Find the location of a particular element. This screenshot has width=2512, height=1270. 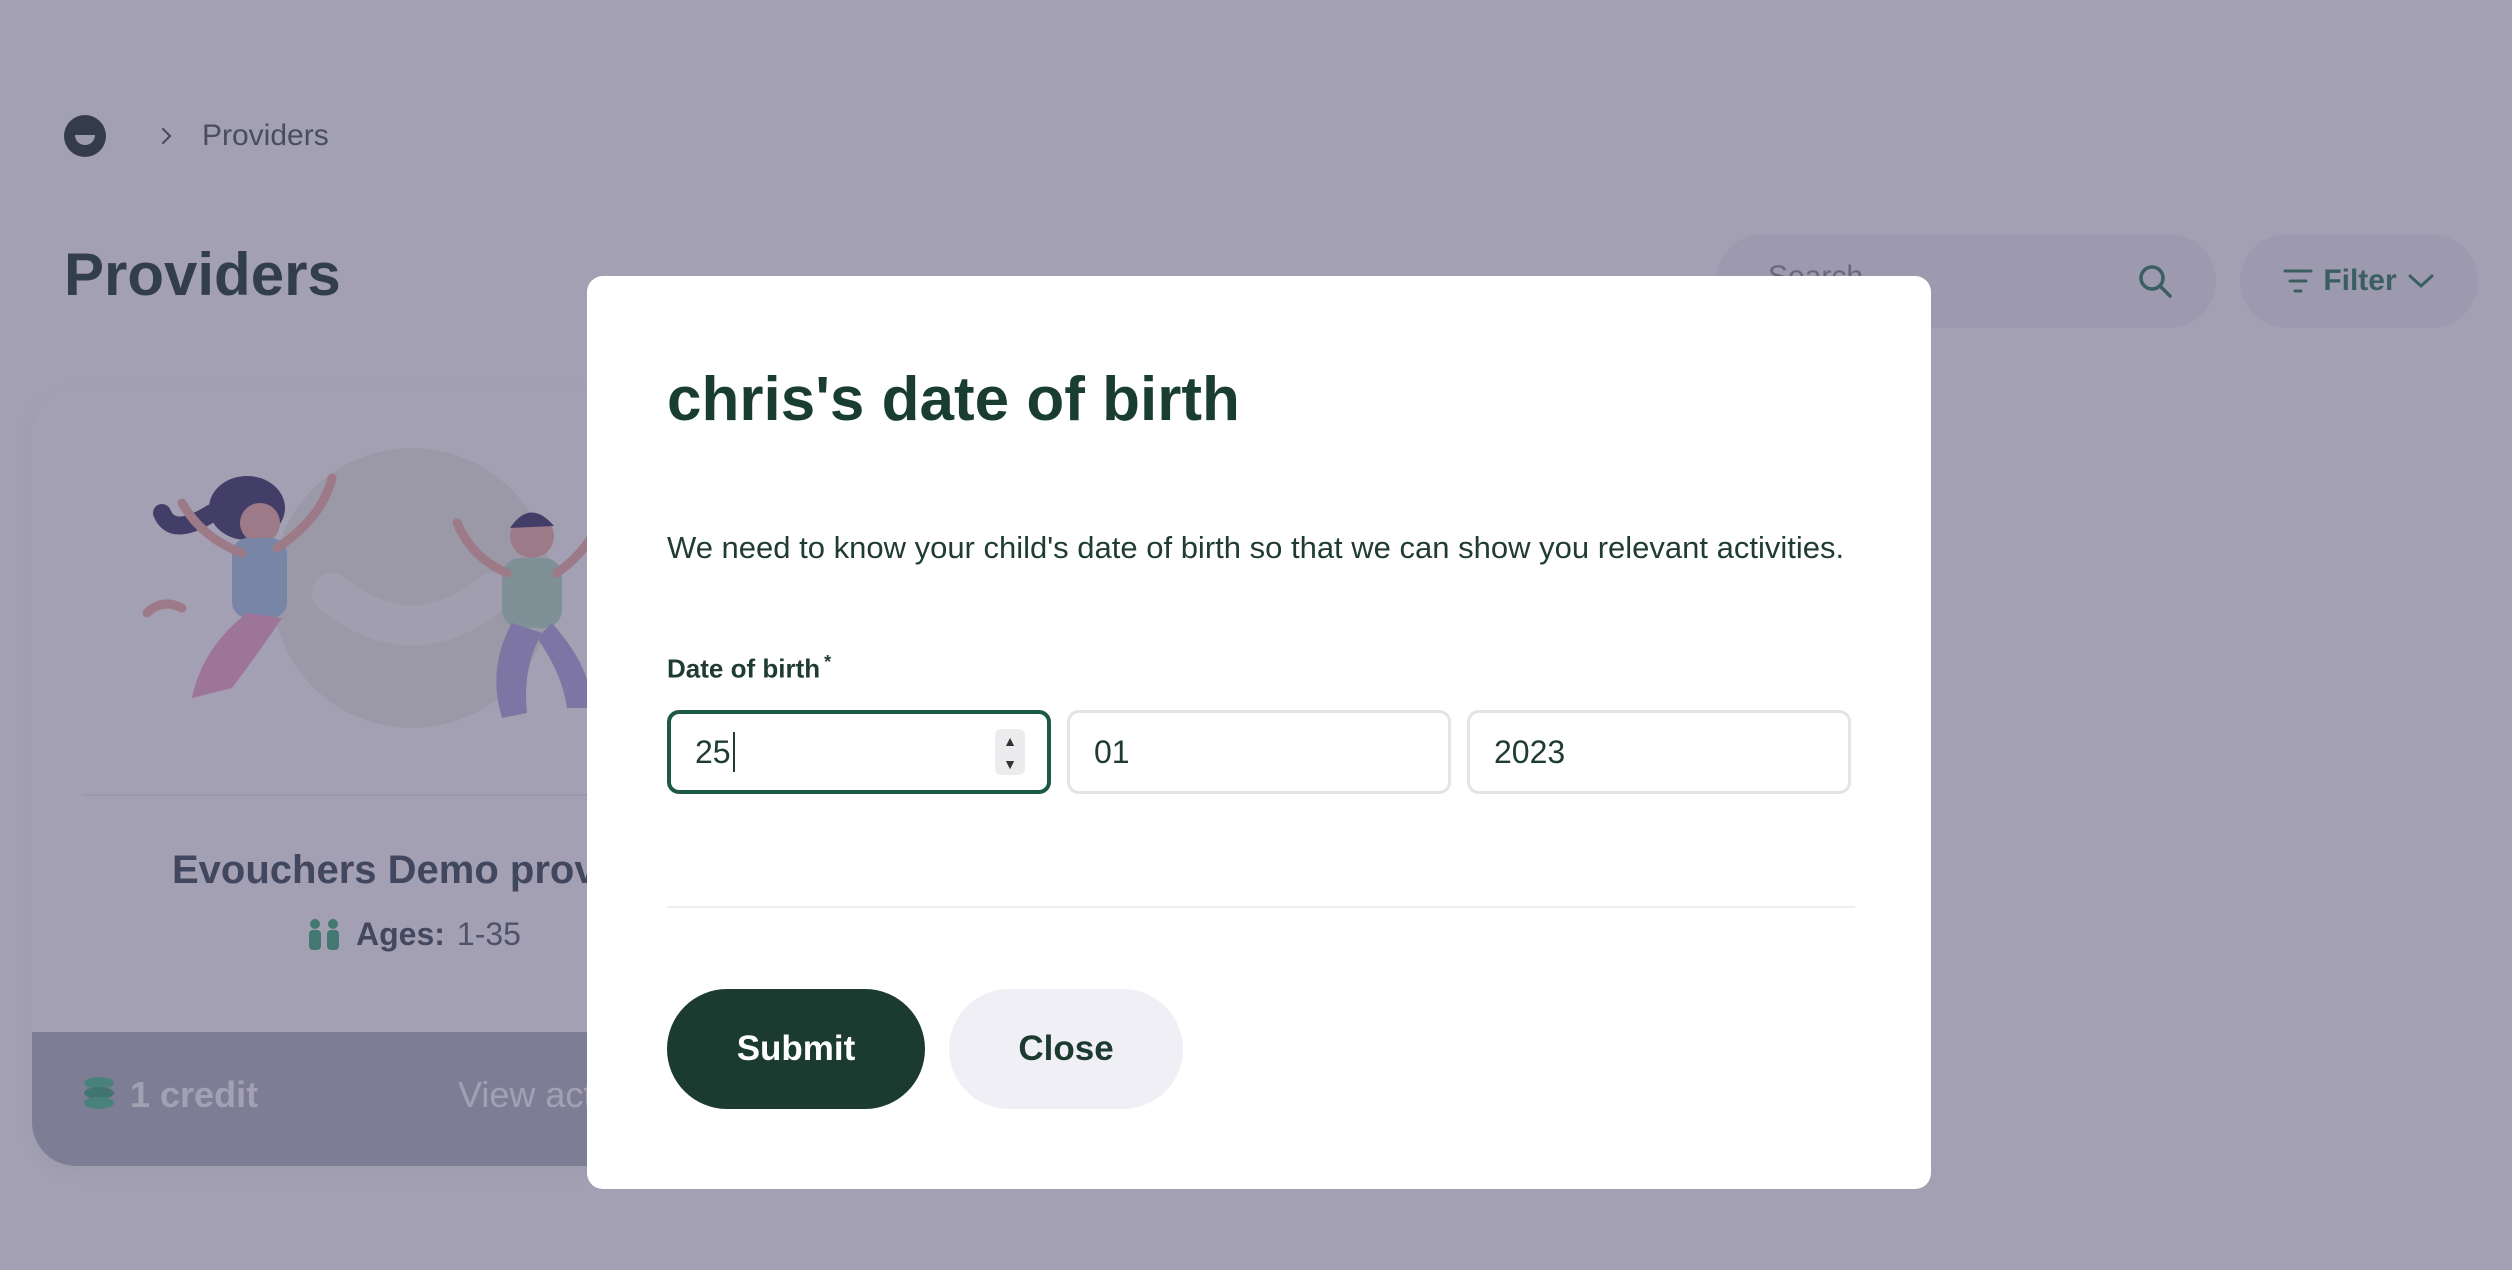

required-marker: * is located at coordinates (828, 662).